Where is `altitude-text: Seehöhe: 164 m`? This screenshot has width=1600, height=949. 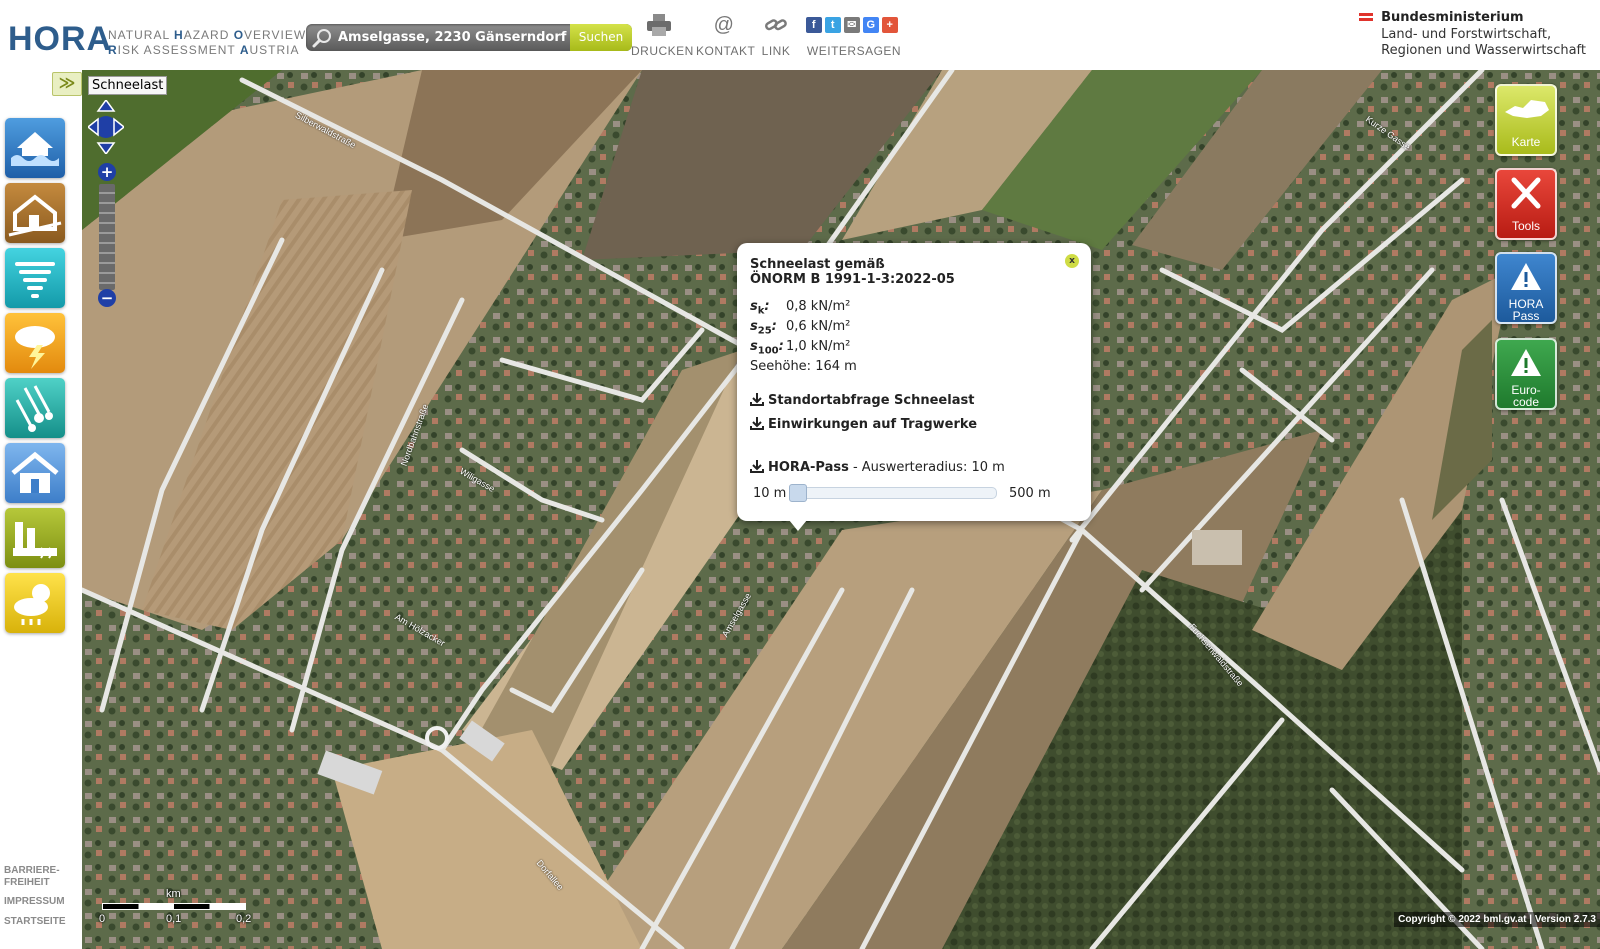 altitude-text: Seehöhe: 164 m is located at coordinates (803, 366).